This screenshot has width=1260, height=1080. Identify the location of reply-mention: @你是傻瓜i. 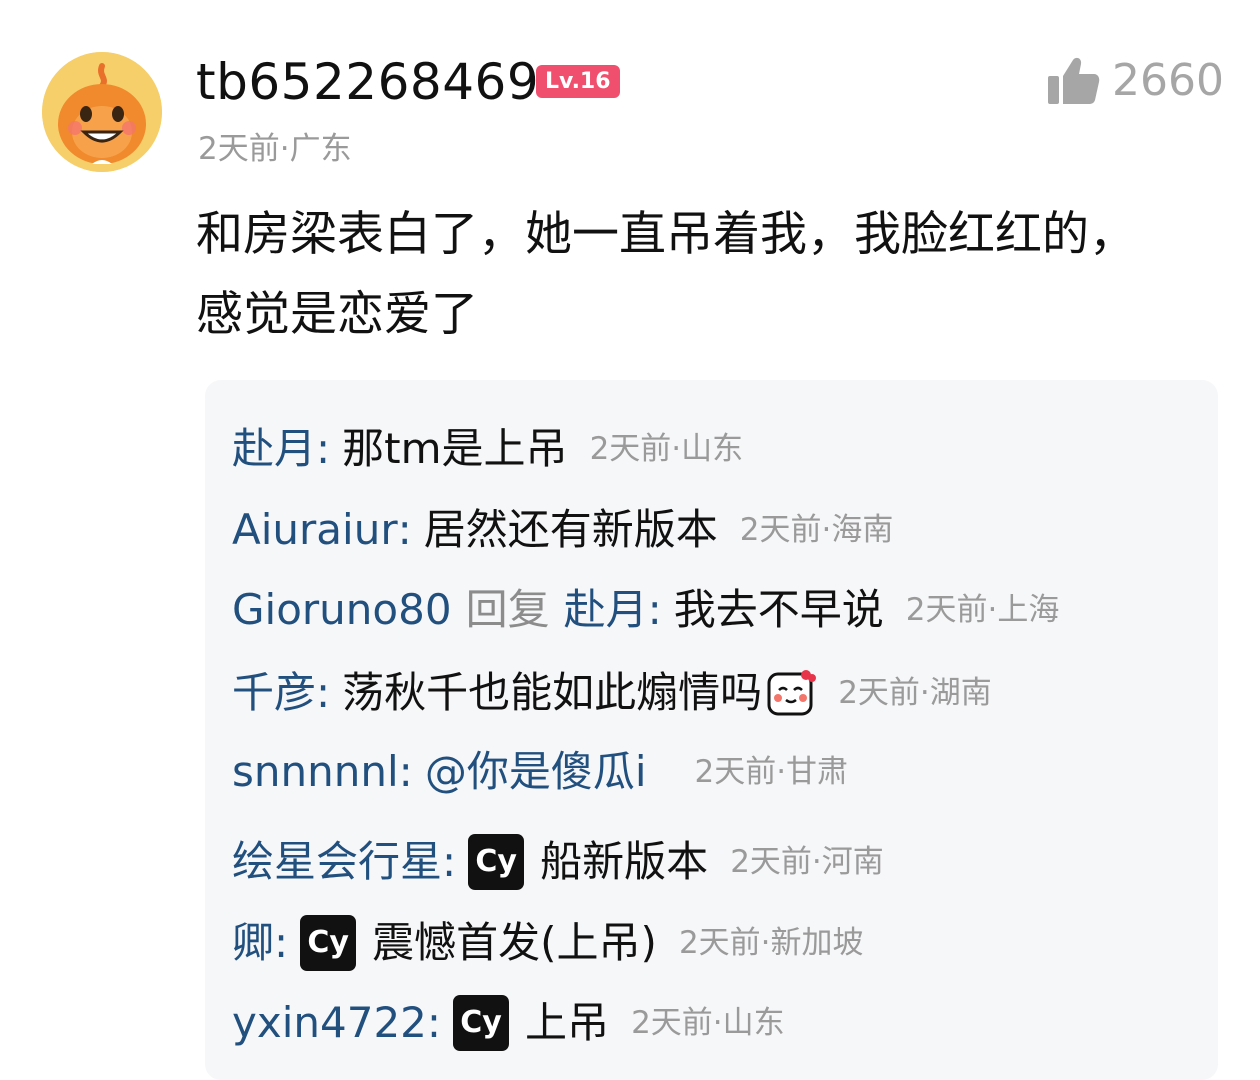
(536, 772).